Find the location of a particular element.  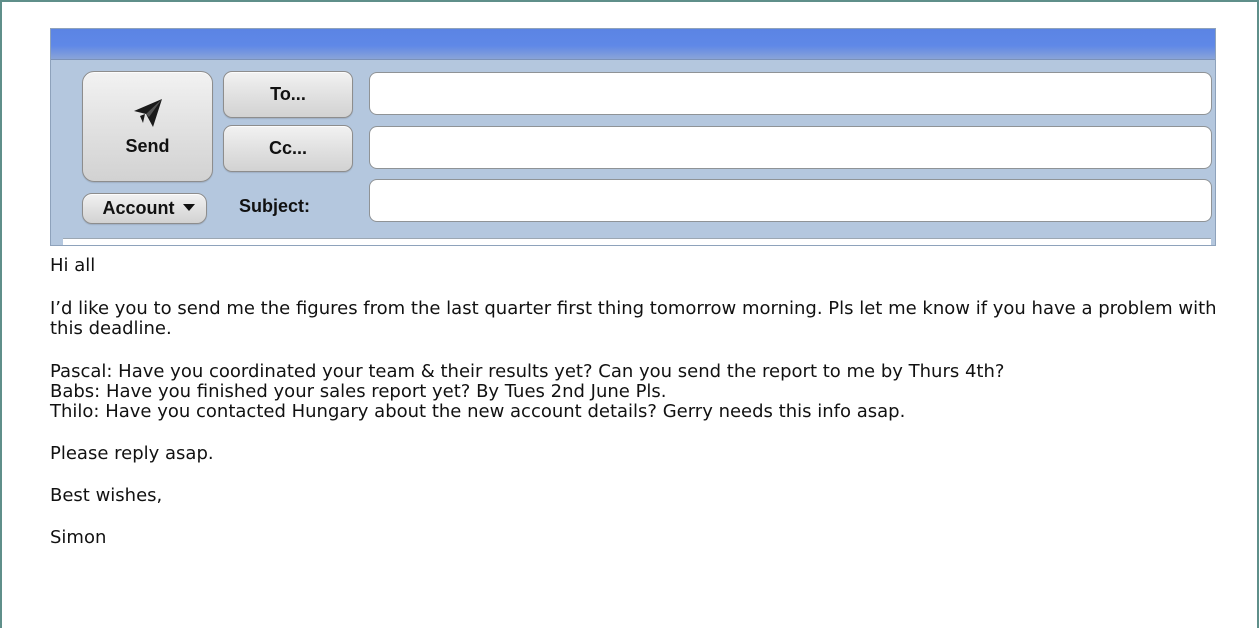

greeting-line: Hi all is located at coordinates (73, 265).